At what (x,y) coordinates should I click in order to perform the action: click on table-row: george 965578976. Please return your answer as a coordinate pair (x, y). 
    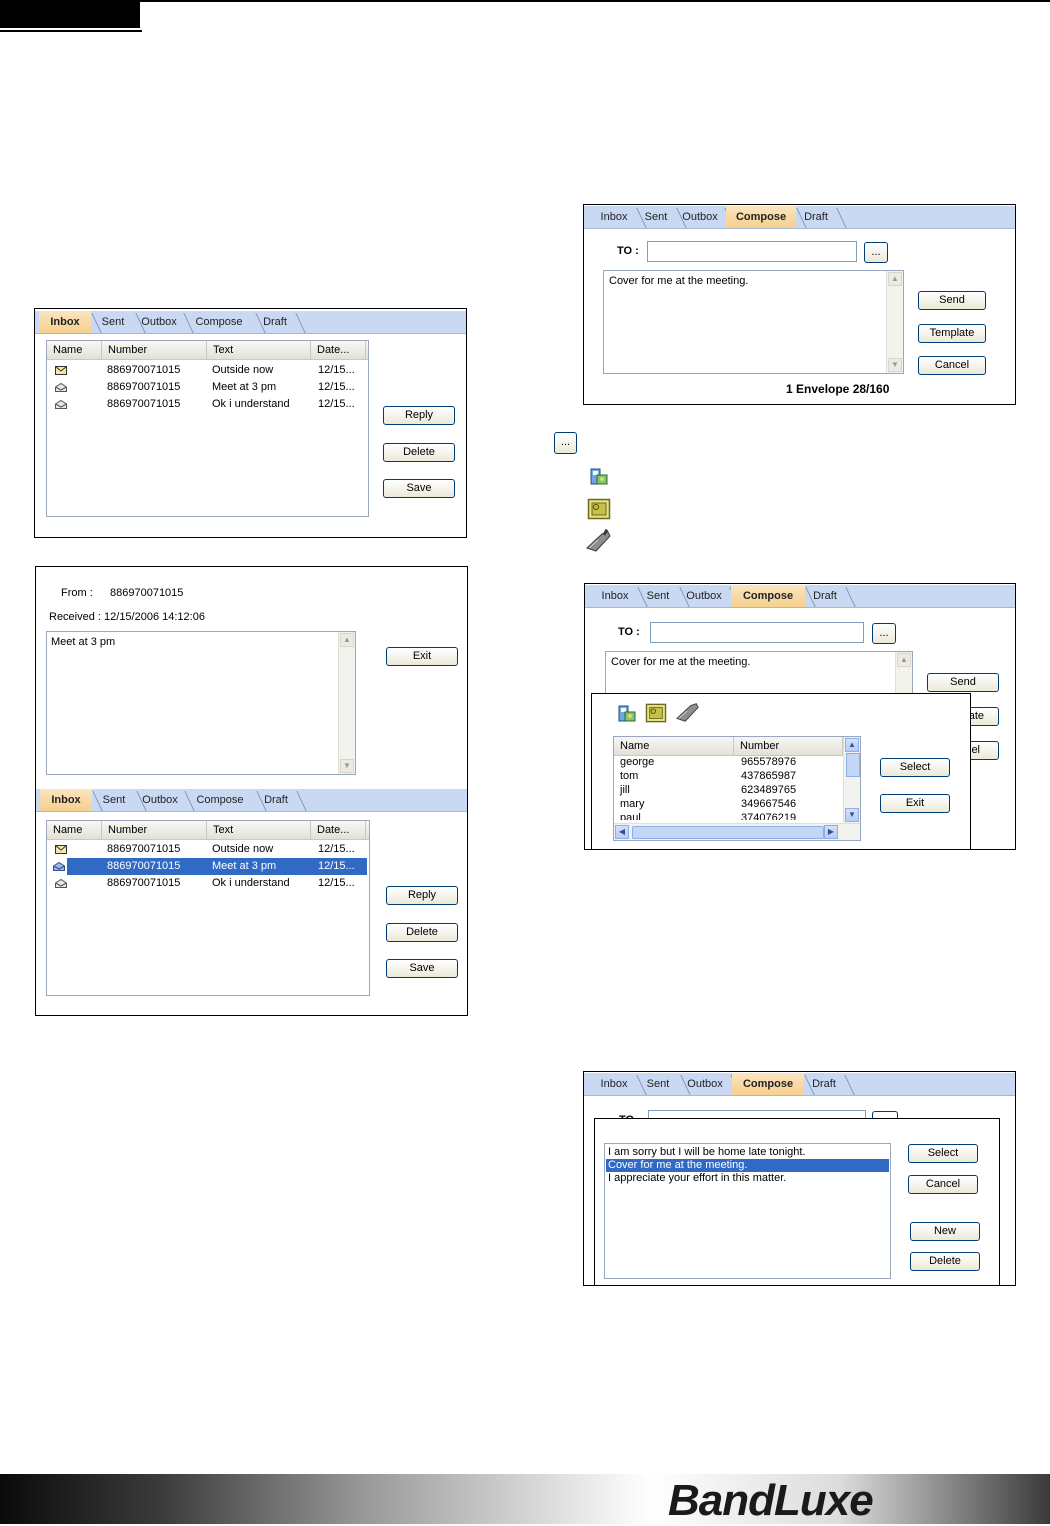
    Looking at the image, I should click on (728, 762).